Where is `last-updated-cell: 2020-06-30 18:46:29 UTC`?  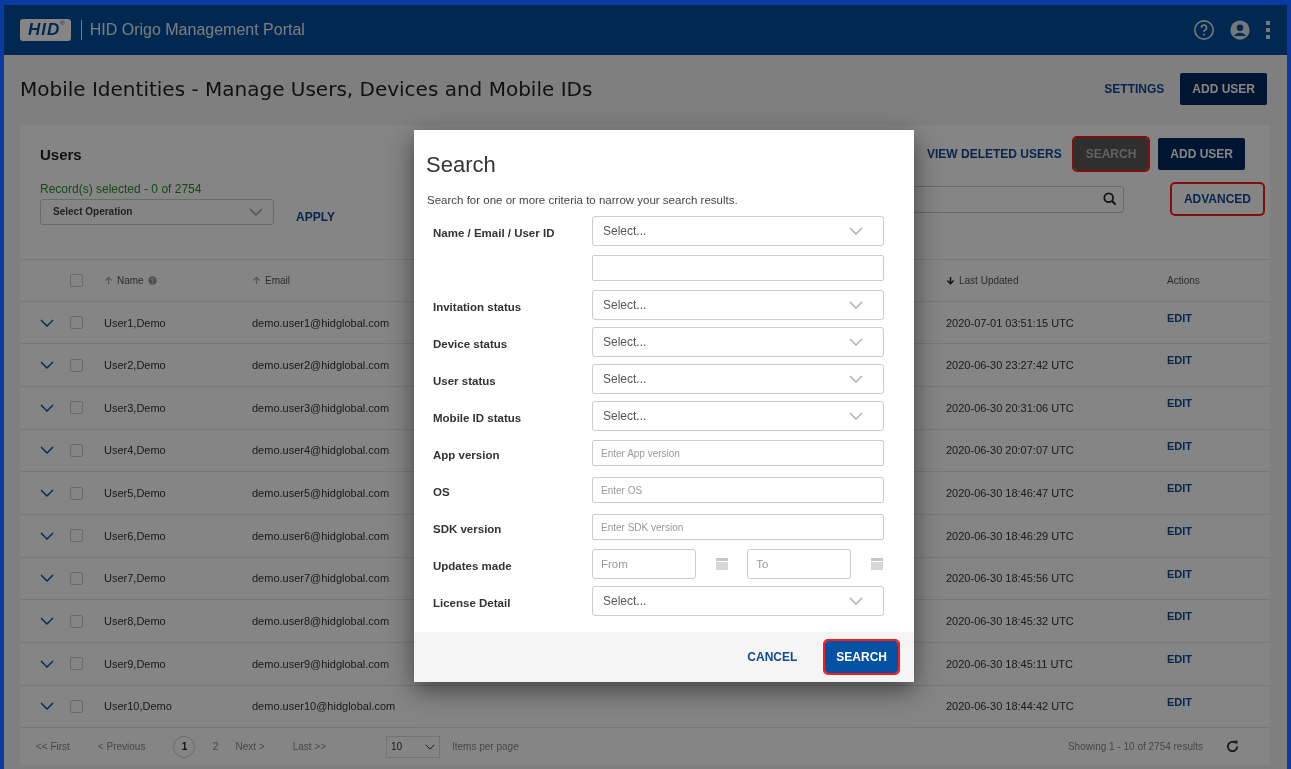 last-updated-cell: 2020-06-30 18:46:29 UTC is located at coordinates (1010, 535).